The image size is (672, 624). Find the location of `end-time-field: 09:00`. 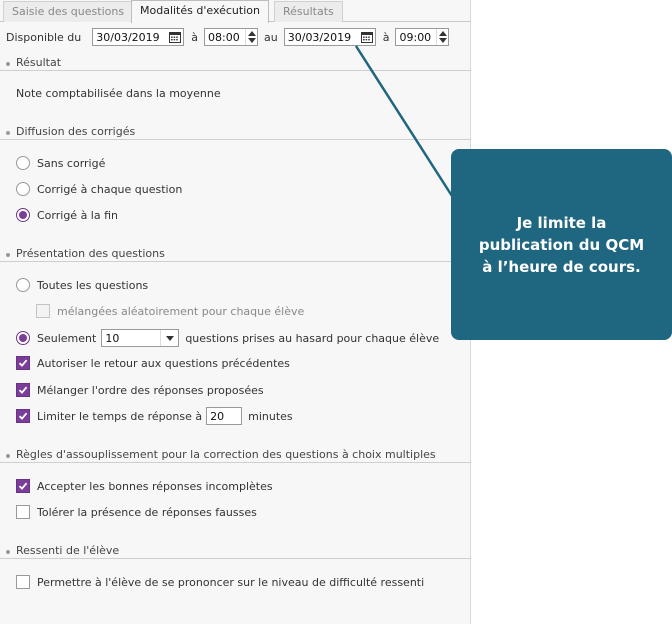

end-time-field: 09:00 is located at coordinates (422, 37).